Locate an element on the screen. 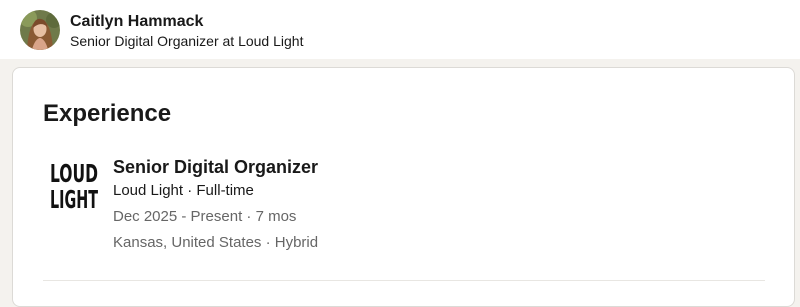  divider is located at coordinates (404, 280).